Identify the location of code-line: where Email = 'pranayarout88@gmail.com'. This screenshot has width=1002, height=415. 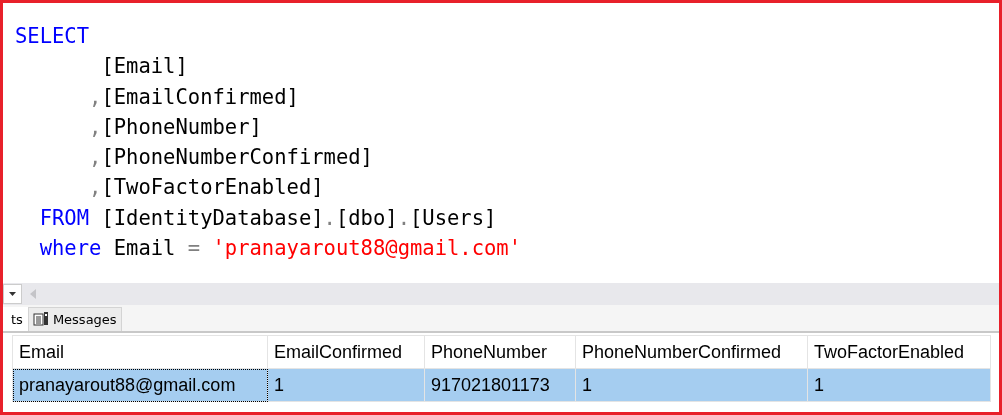
(280, 249).